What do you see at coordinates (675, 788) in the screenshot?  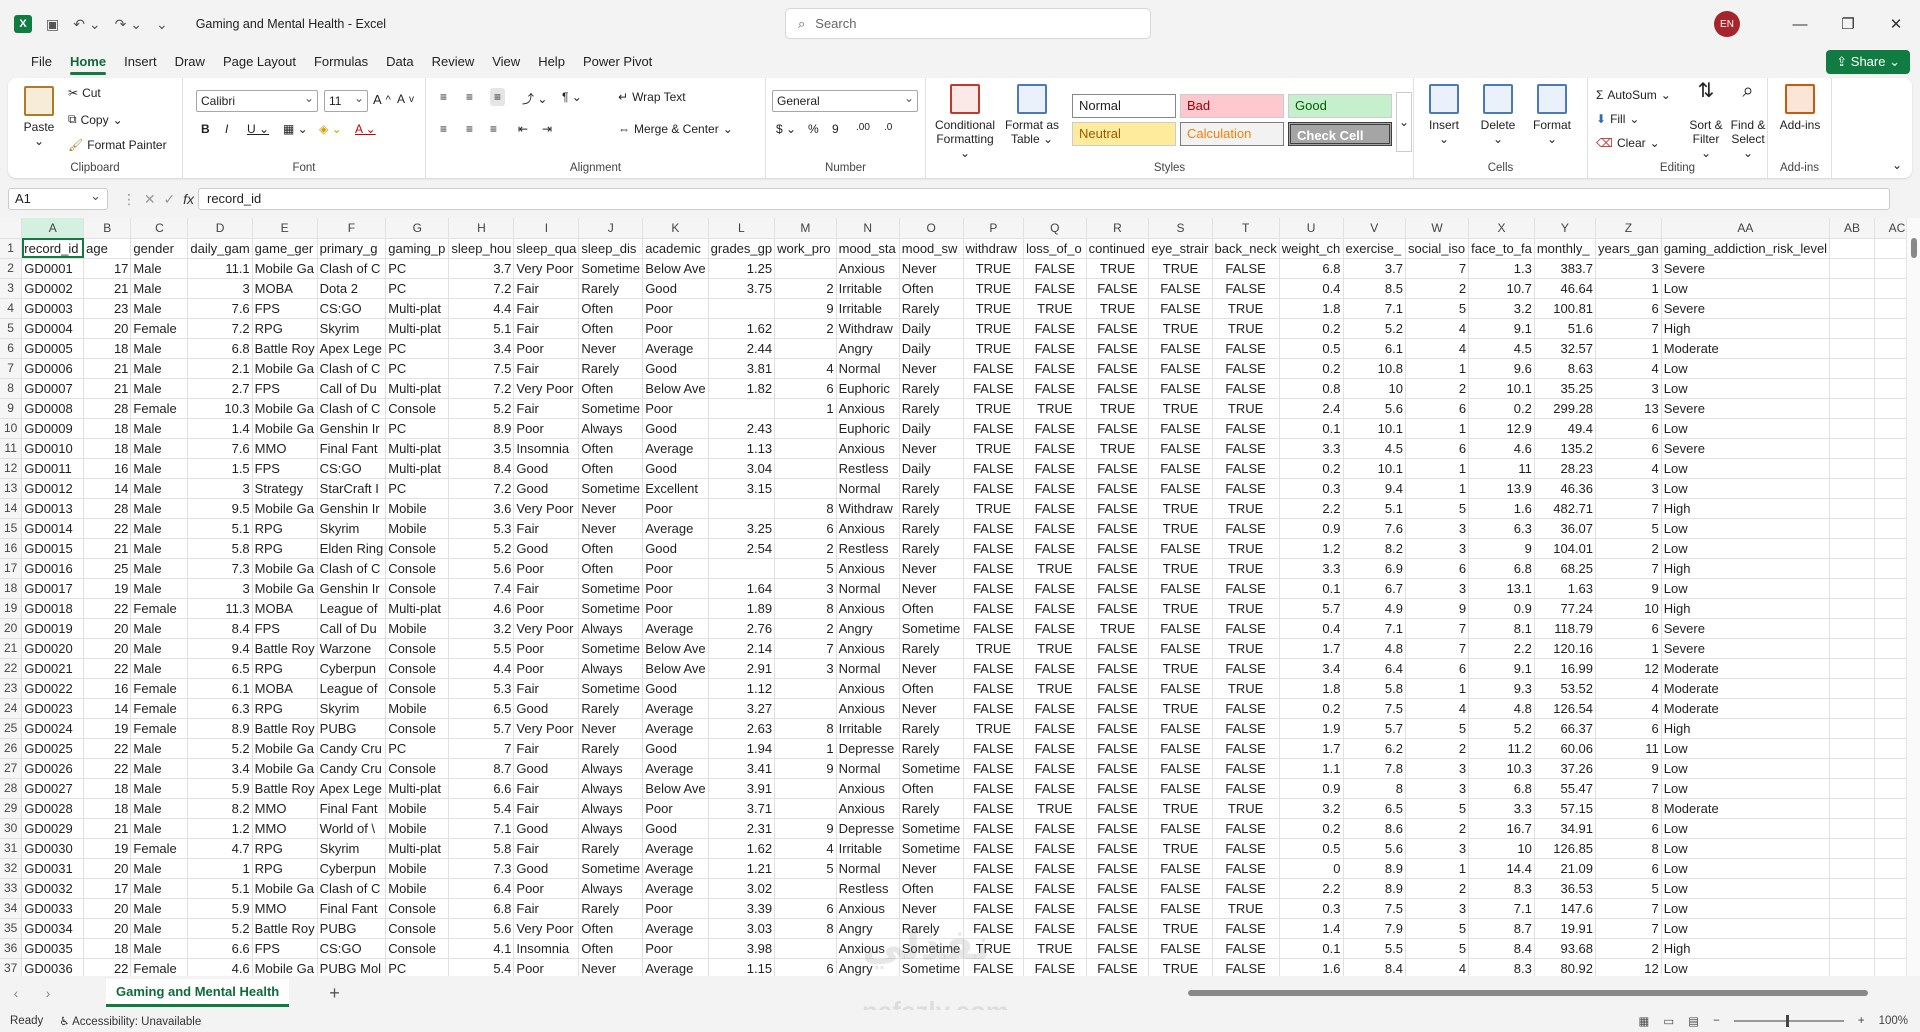 I see `cell: Below Ave` at bounding box center [675, 788].